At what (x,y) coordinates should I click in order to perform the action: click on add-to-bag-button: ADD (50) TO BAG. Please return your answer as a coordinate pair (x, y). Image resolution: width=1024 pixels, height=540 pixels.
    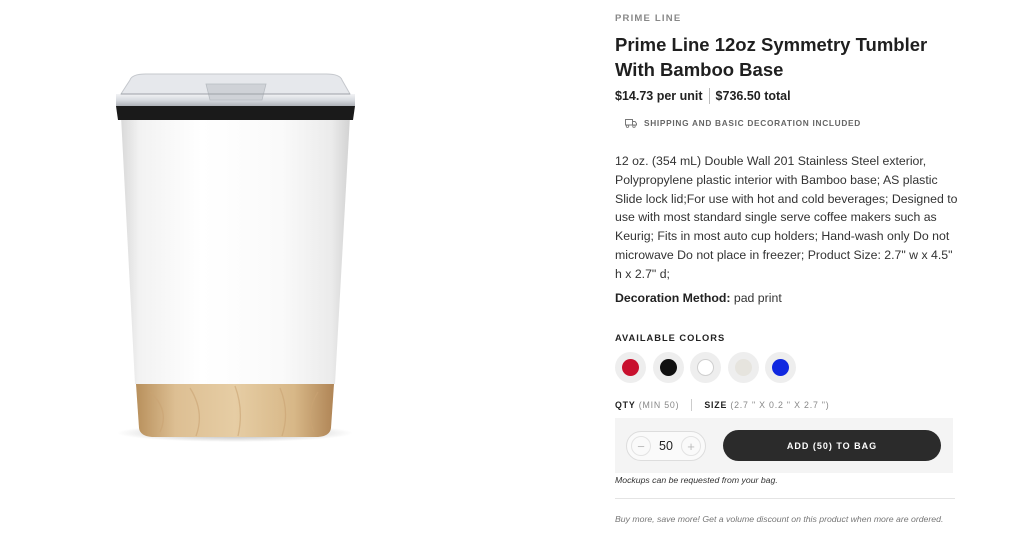
    Looking at the image, I should click on (832, 445).